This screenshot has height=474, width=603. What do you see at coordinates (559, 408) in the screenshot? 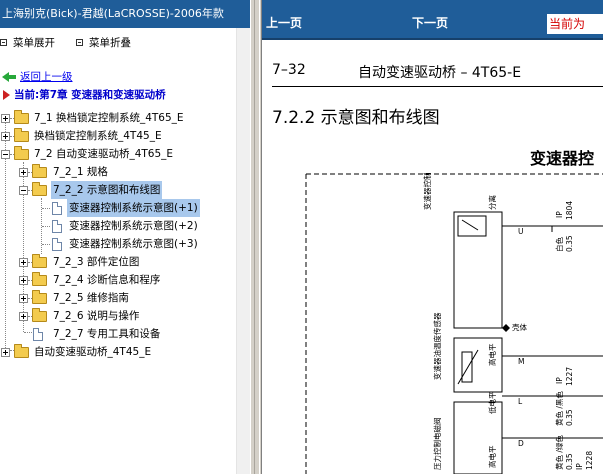
I see `wire-color: 黄色 /黑色` at bounding box center [559, 408].